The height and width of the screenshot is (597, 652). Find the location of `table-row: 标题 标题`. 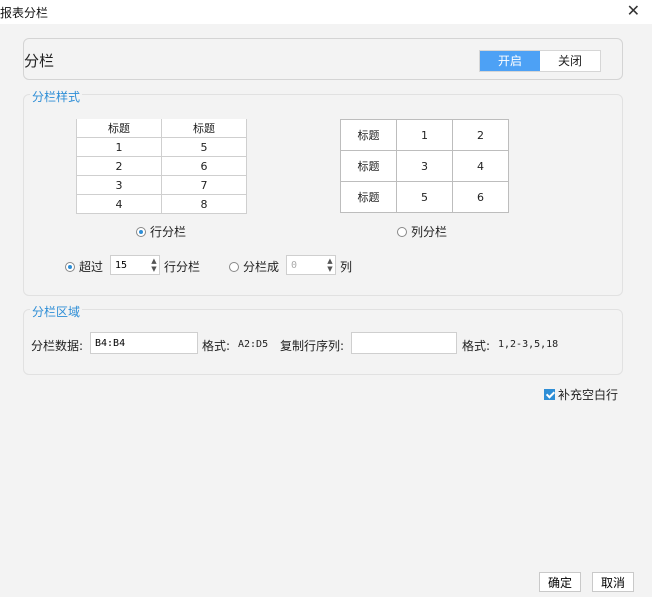

table-row: 标题 标题 is located at coordinates (161, 128).